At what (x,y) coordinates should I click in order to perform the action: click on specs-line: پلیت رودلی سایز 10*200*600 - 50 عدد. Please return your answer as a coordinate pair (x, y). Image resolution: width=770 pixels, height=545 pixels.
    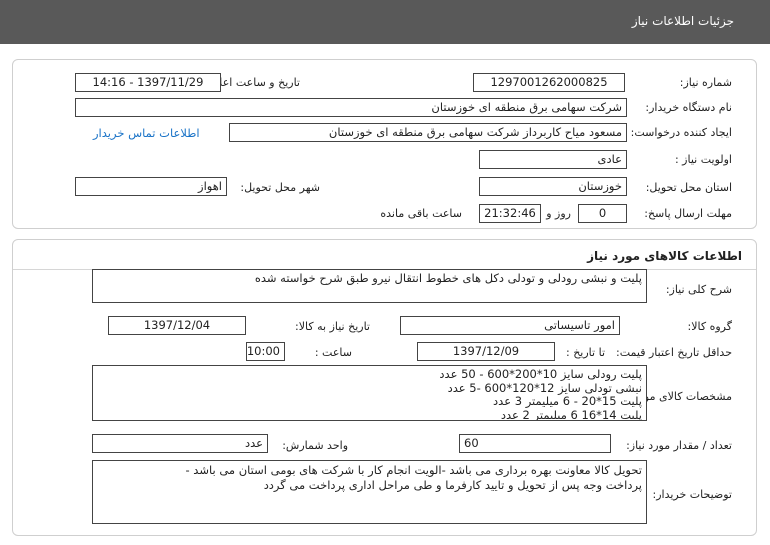
    Looking at the image, I should click on (540, 374).